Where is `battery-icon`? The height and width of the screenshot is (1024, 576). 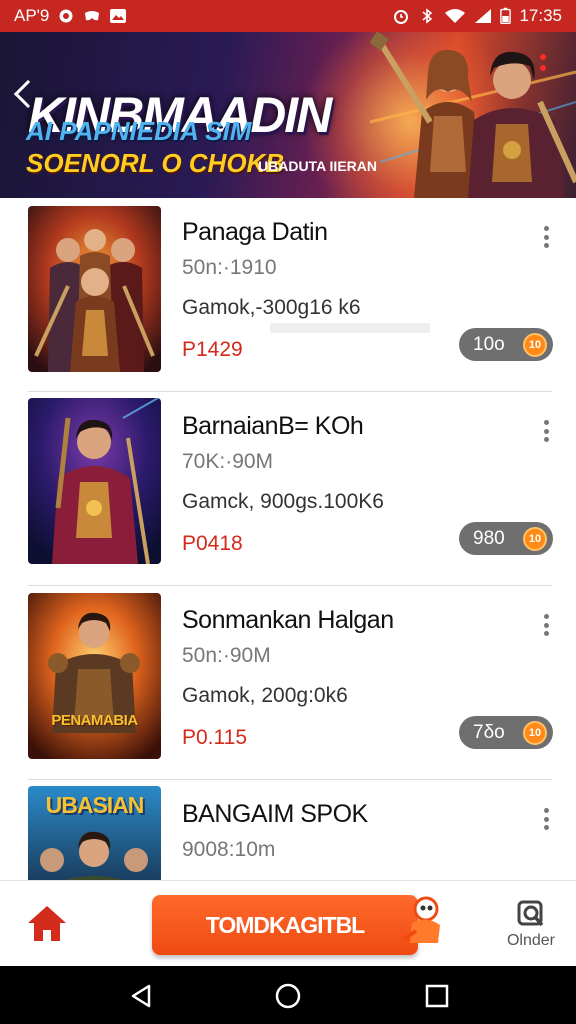 battery-icon is located at coordinates (506, 16).